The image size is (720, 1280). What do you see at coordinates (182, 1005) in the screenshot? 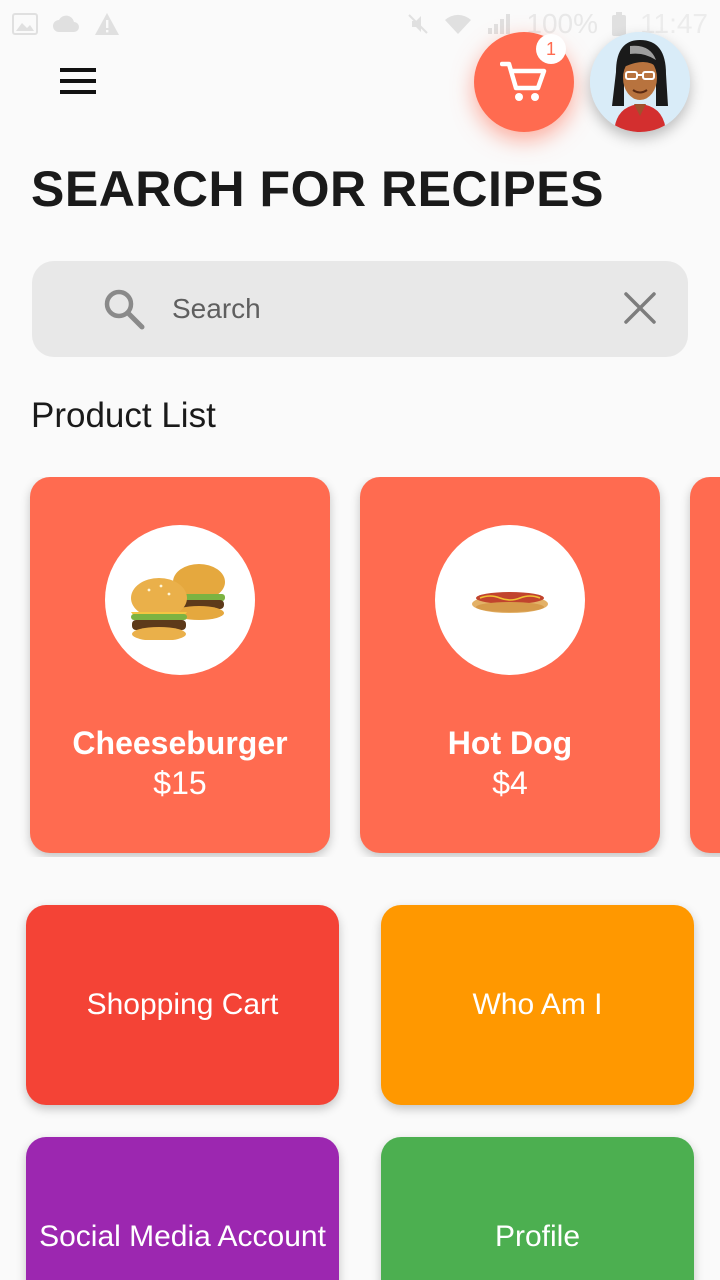
I see `shopping-cart-tile: Shopping Cart` at bounding box center [182, 1005].